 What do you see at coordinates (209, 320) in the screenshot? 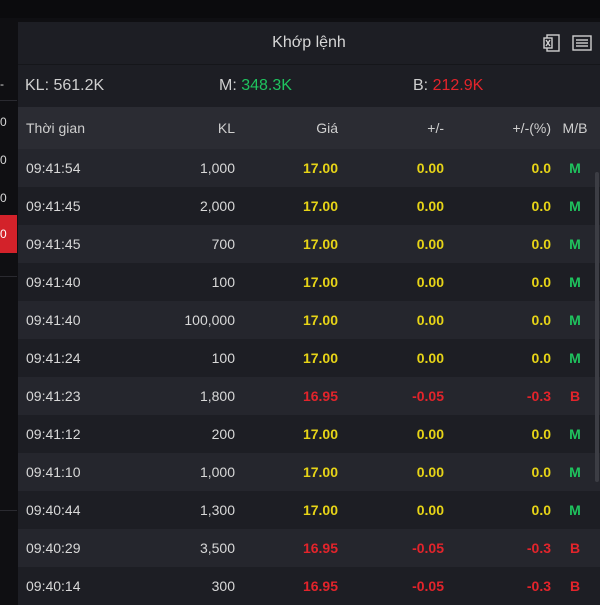
I see `trade-volume: 100,000` at bounding box center [209, 320].